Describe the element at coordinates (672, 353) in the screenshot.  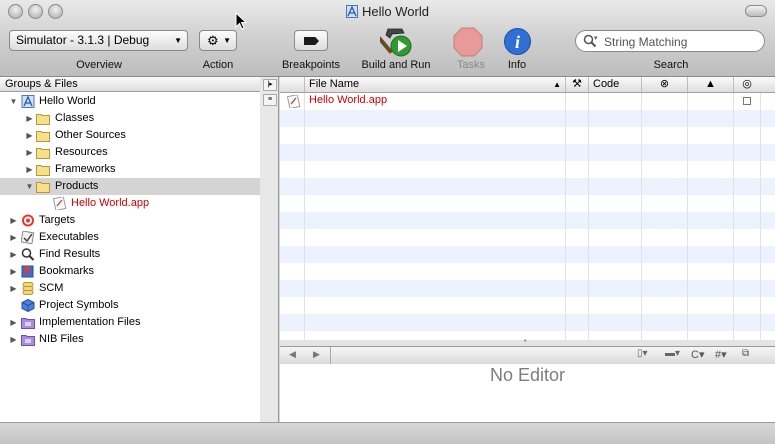
I see `function-menu-icon: ▬▾` at that location.